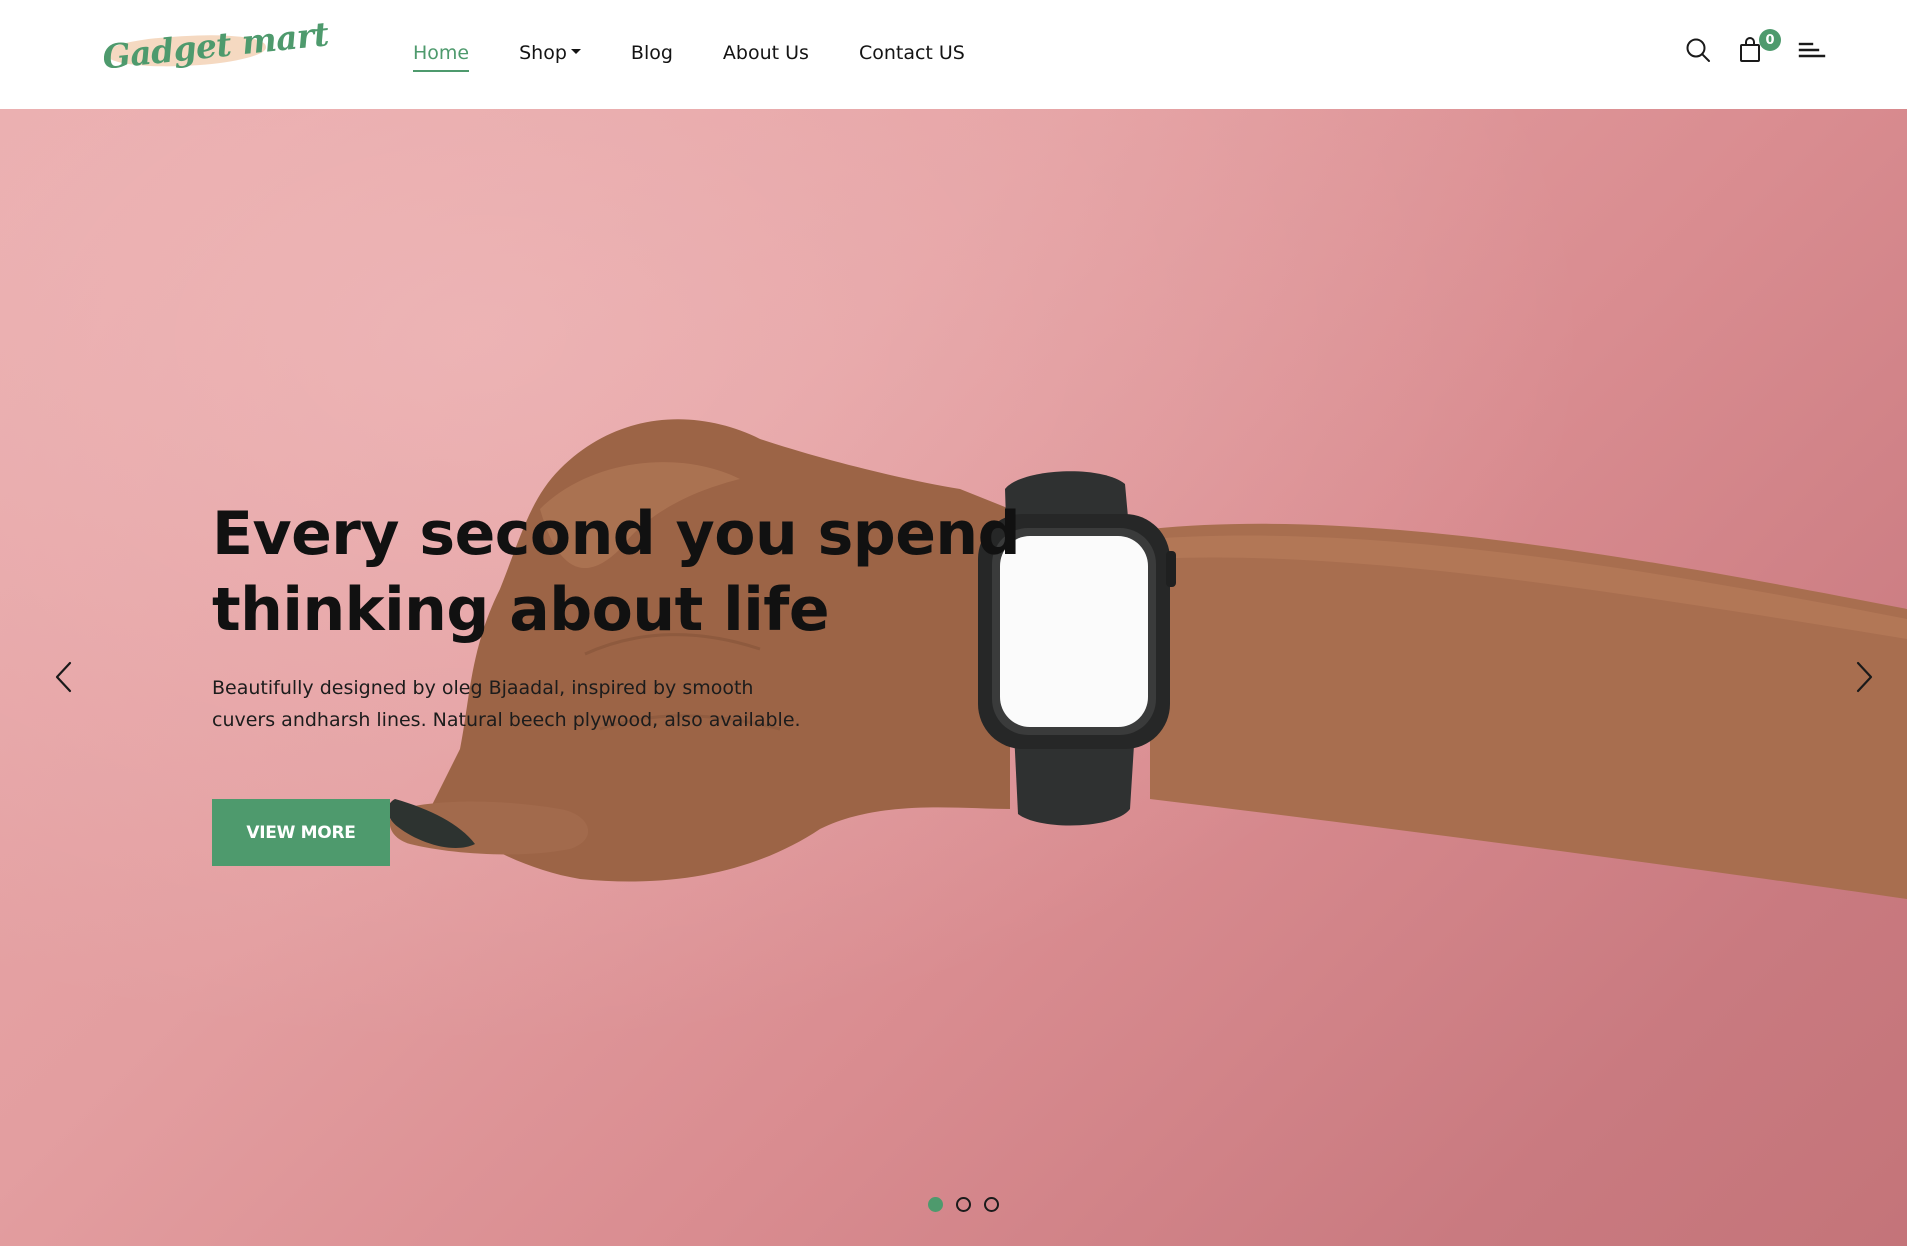 The height and width of the screenshot is (1246, 1907). I want to click on hero-title-line-2: thinking about life, so click(521, 610).